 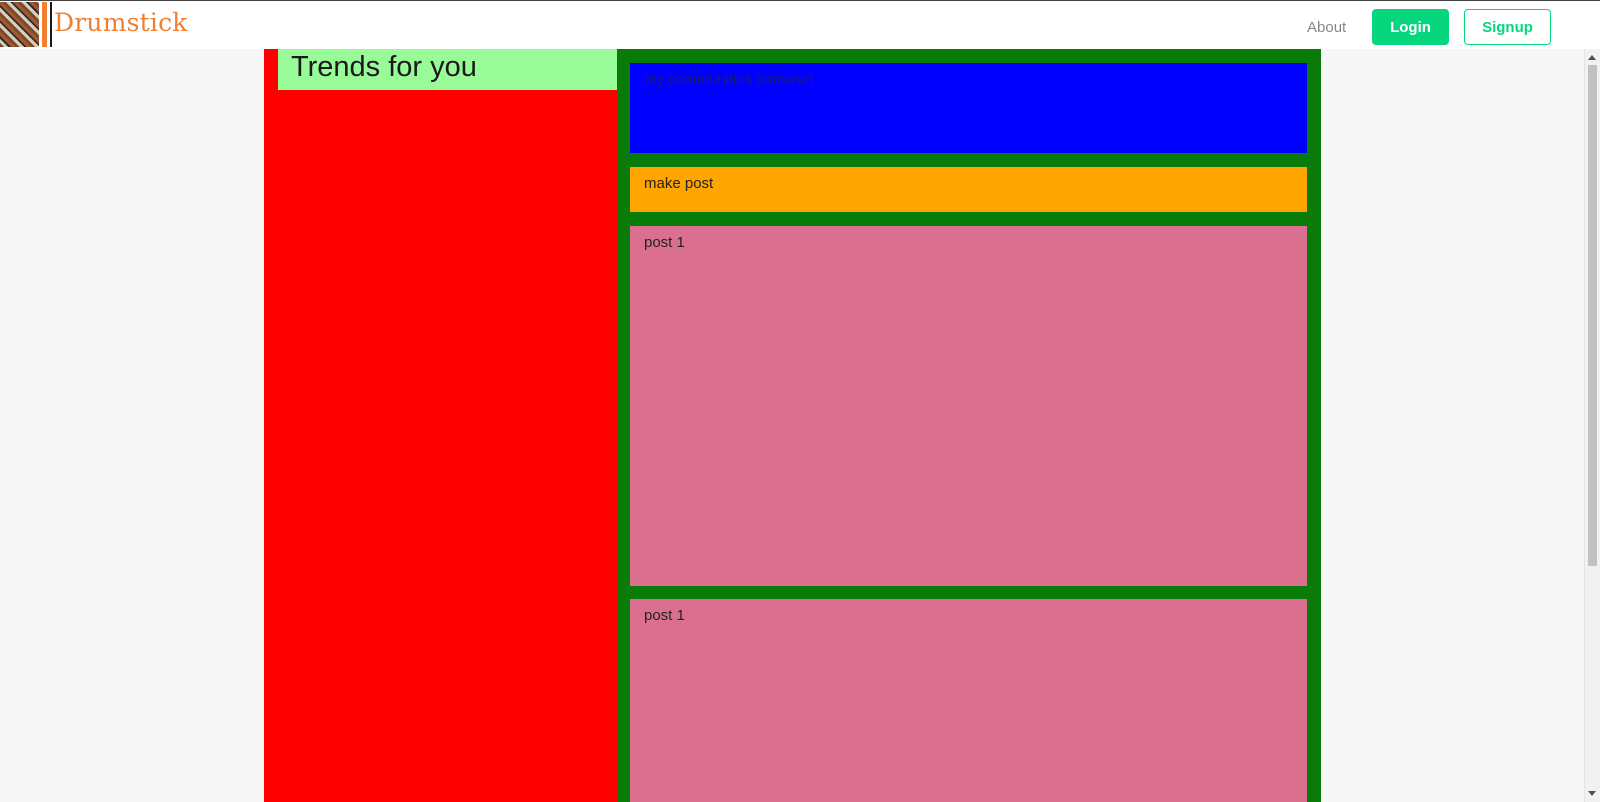 What do you see at coordinates (447, 69) in the screenshot?
I see `trends-title: Trends for you` at bounding box center [447, 69].